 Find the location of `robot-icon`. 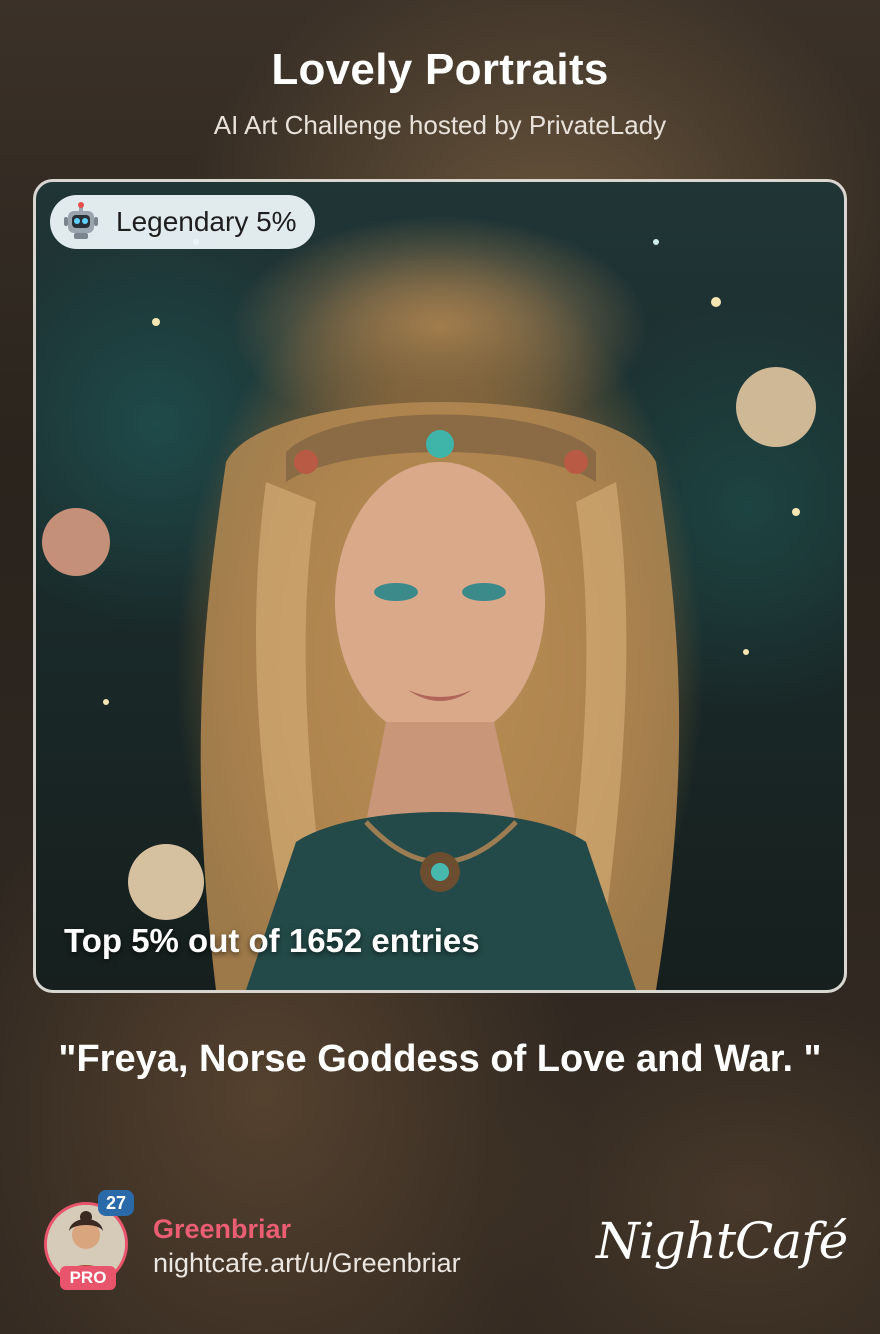

robot-icon is located at coordinates (81, 220).